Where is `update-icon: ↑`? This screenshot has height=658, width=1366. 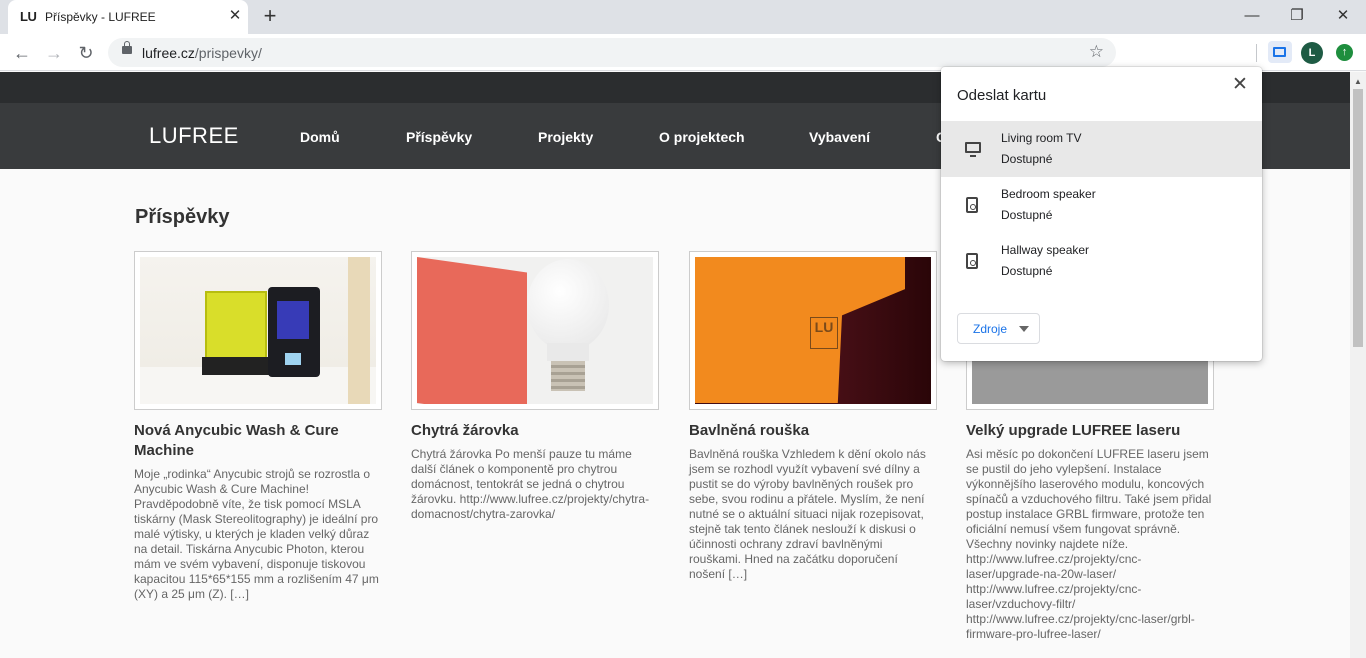
update-icon: ↑ is located at coordinates (1344, 52).